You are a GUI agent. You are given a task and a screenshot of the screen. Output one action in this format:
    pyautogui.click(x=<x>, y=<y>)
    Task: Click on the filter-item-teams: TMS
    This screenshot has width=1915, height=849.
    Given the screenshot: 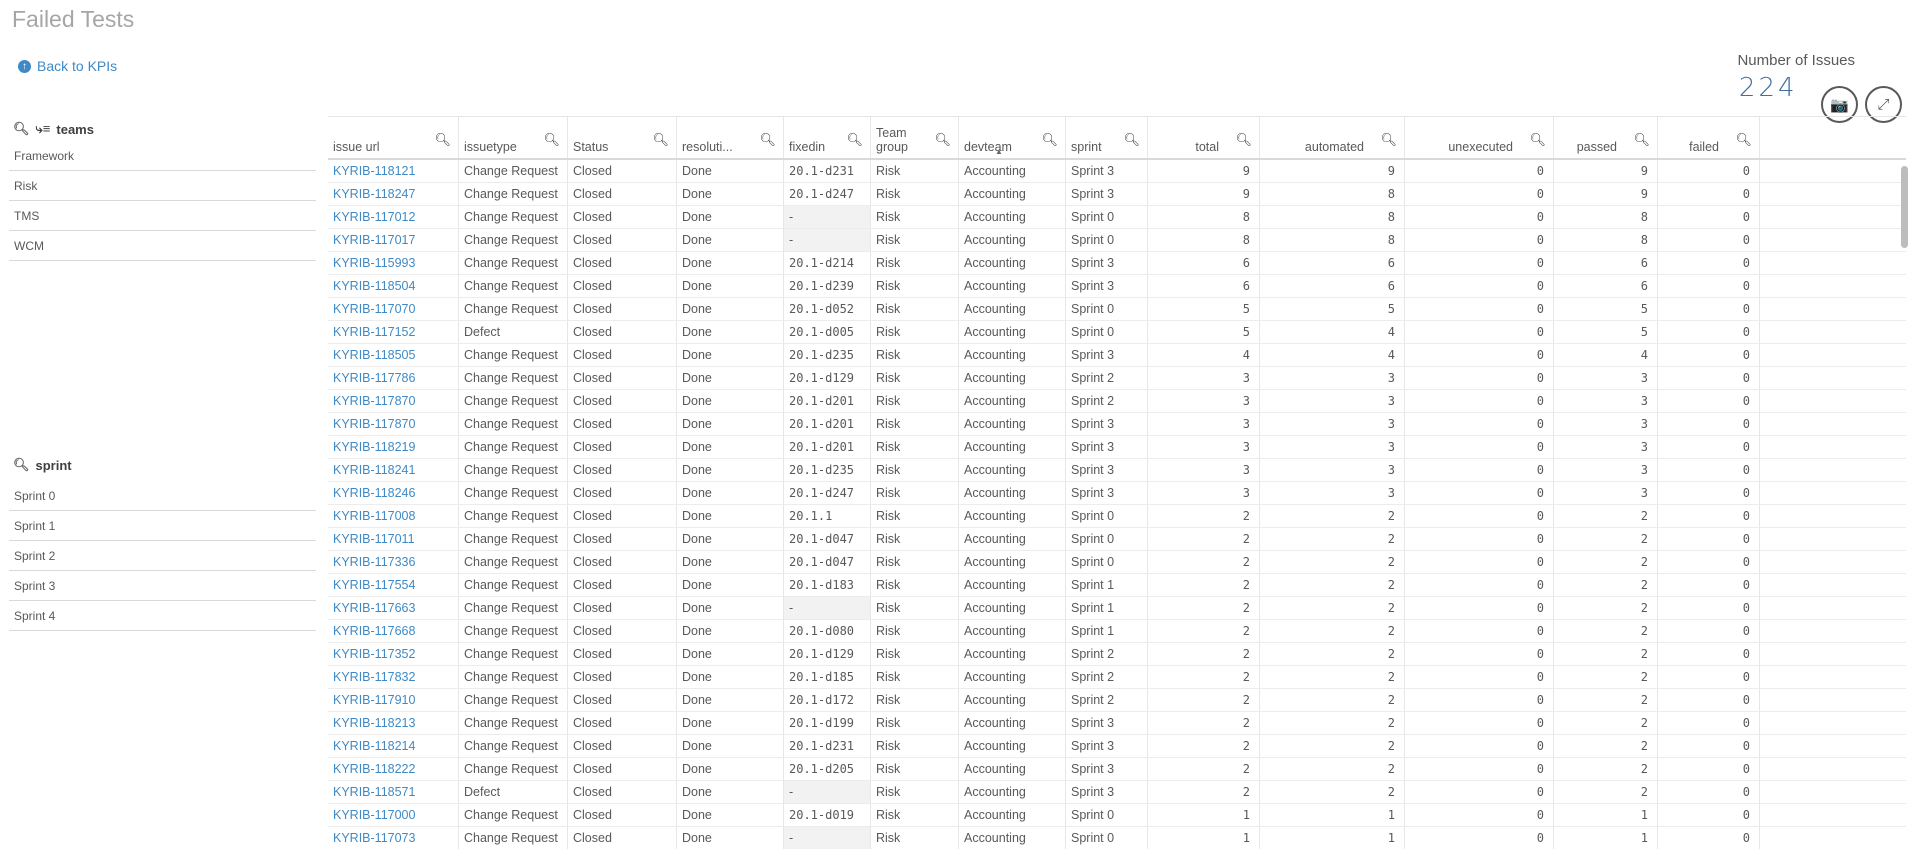 What is the action you would take?
    pyautogui.click(x=162, y=216)
    